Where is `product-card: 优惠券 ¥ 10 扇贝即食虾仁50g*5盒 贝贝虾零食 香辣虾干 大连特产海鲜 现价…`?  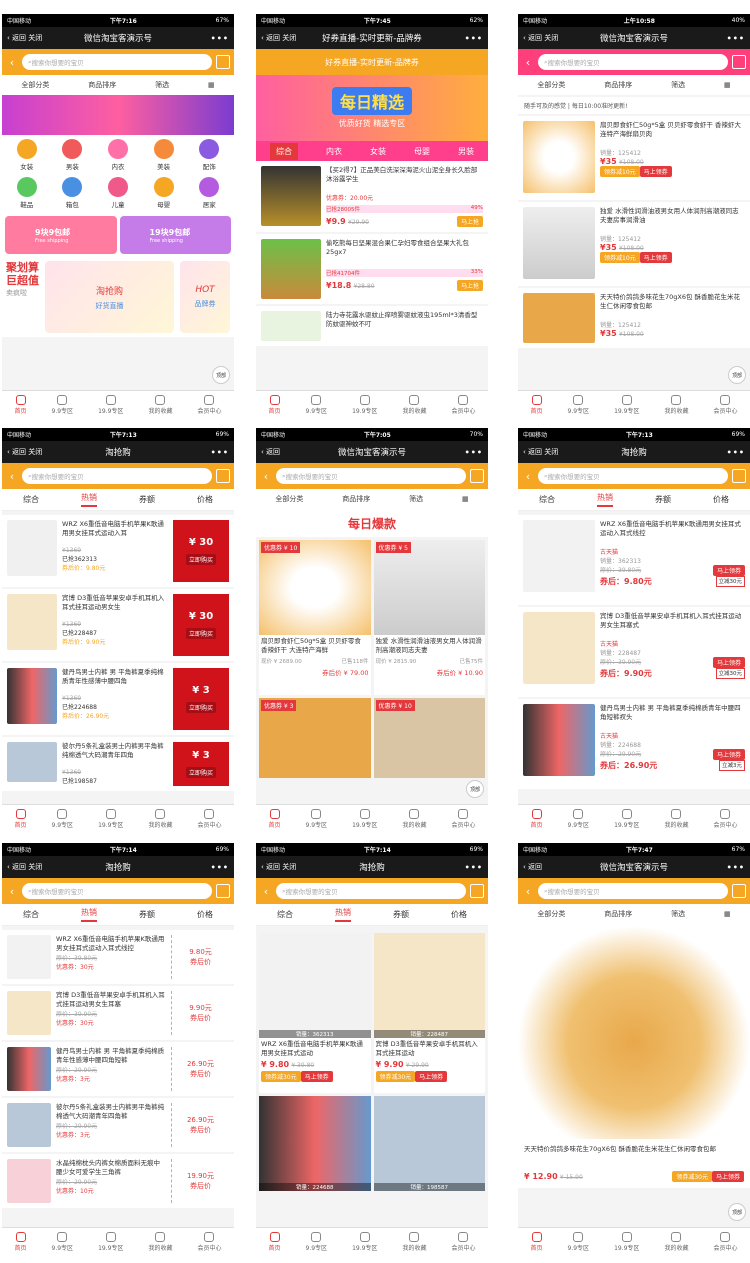 product-card: 优惠券 ¥ 10 扇贝即食虾仁50g*5盒 贝贝虾零食 香辣虾干 大连特产海鲜 现价… is located at coordinates (315, 617).